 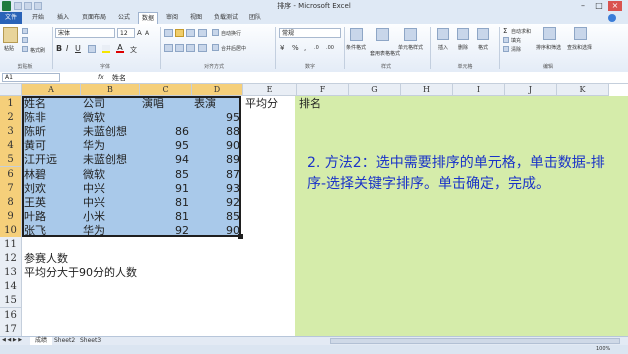 I want to click on indent-icon, so click(x=202, y=48).